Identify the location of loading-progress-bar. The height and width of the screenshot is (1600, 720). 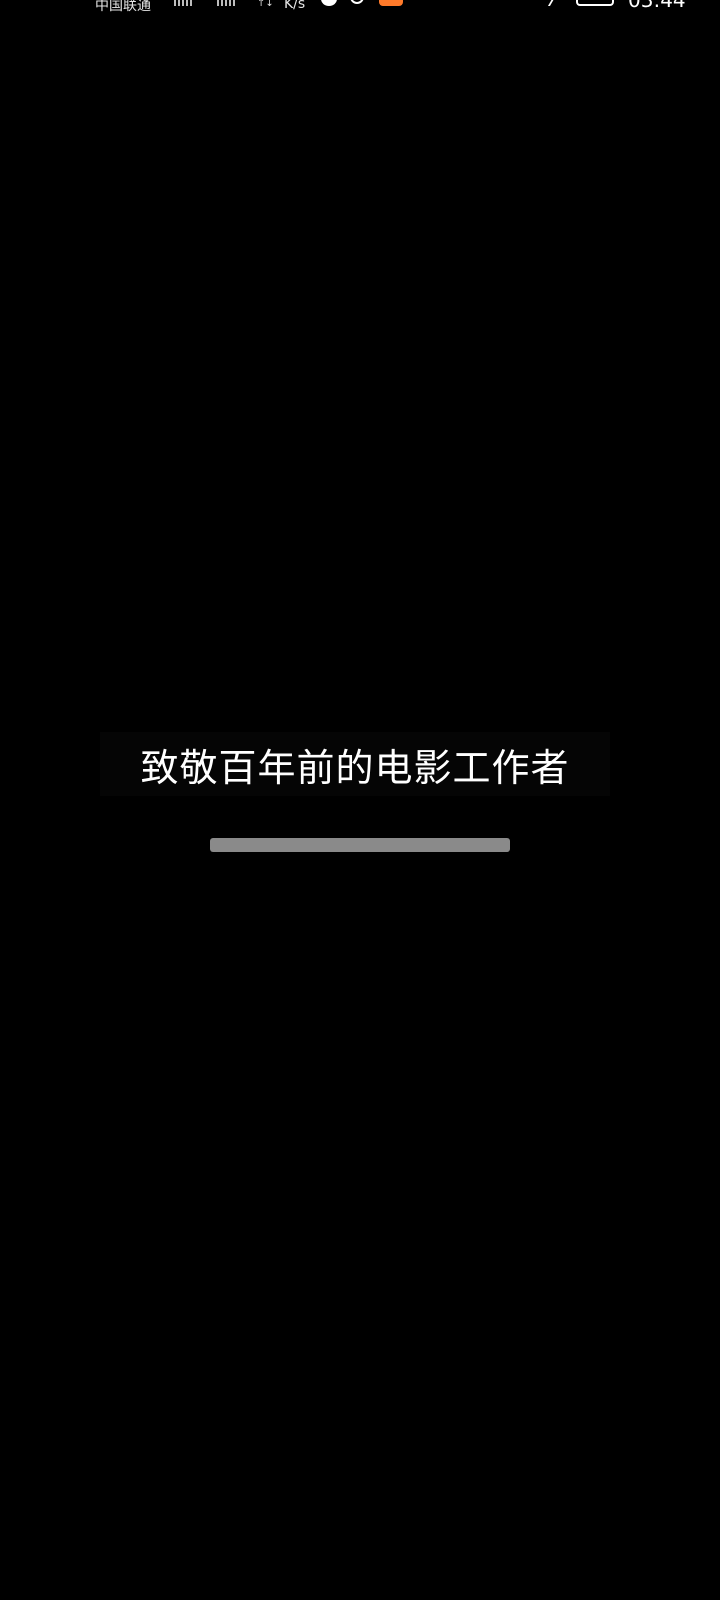
(360, 845).